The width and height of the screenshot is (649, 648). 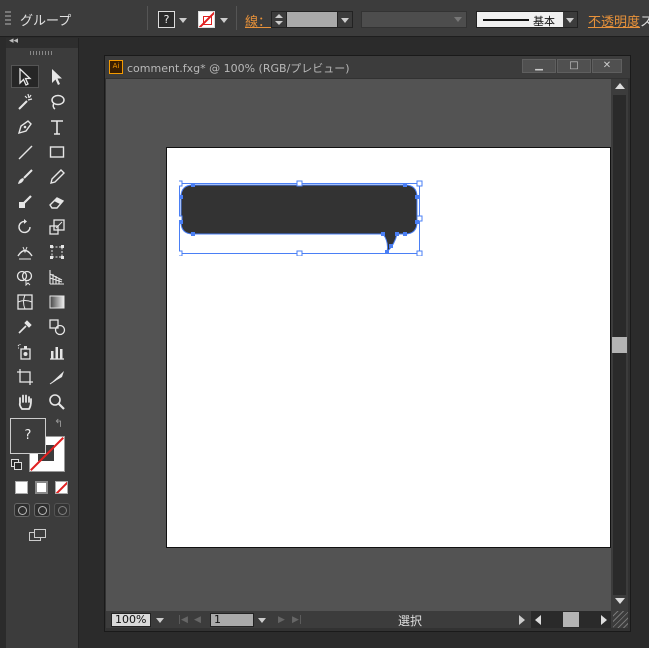 I want to click on column-graph-tool, so click(x=57, y=351).